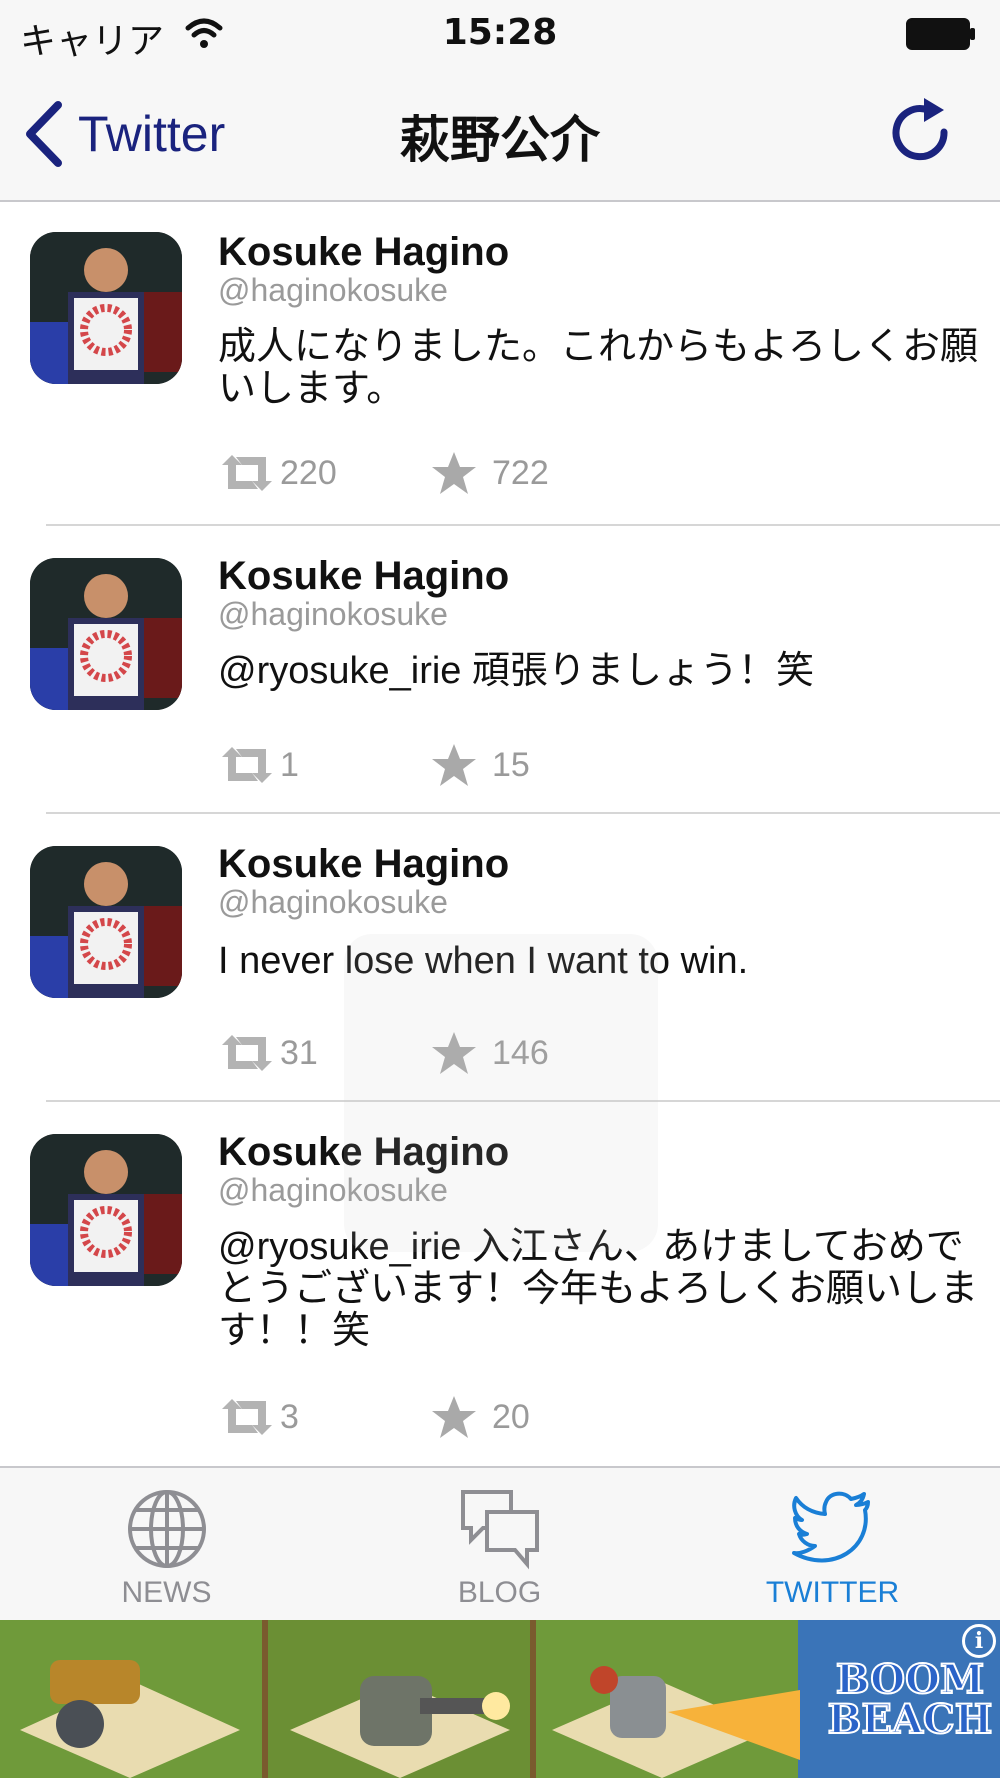 The width and height of the screenshot is (1000, 1778). What do you see at coordinates (308, 472) in the screenshot?
I see `retweet-count: 220` at bounding box center [308, 472].